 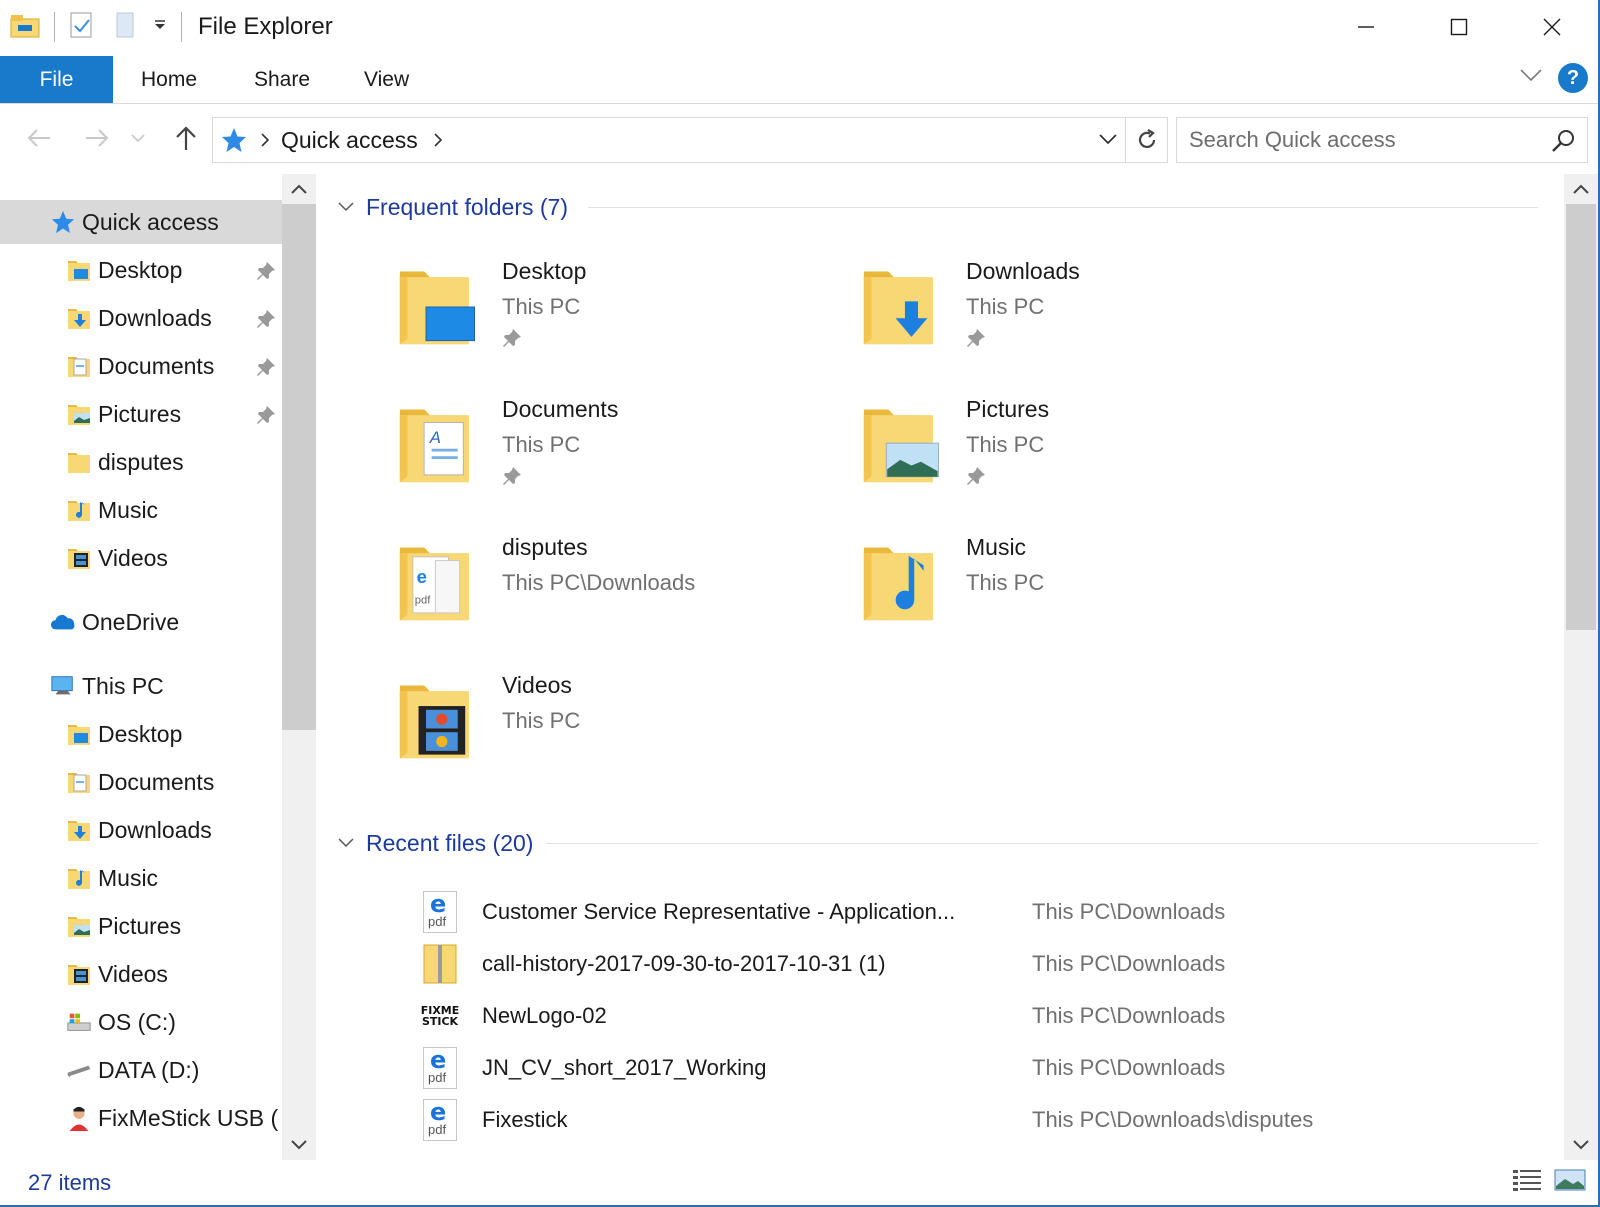 I want to click on tab-home: Home, so click(x=169, y=79).